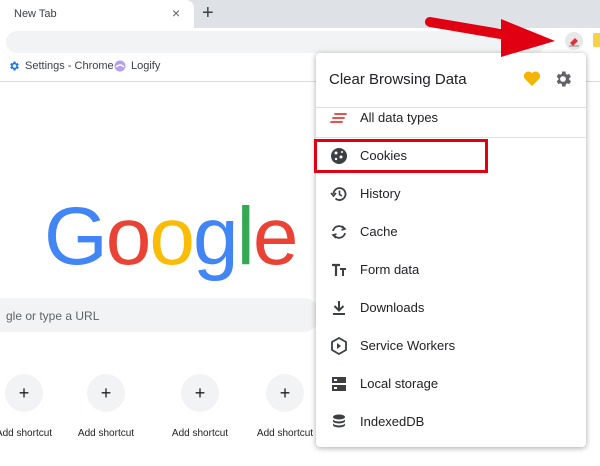  What do you see at coordinates (338, 194) in the screenshot?
I see `history-icon` at bounding box center [338, 194].